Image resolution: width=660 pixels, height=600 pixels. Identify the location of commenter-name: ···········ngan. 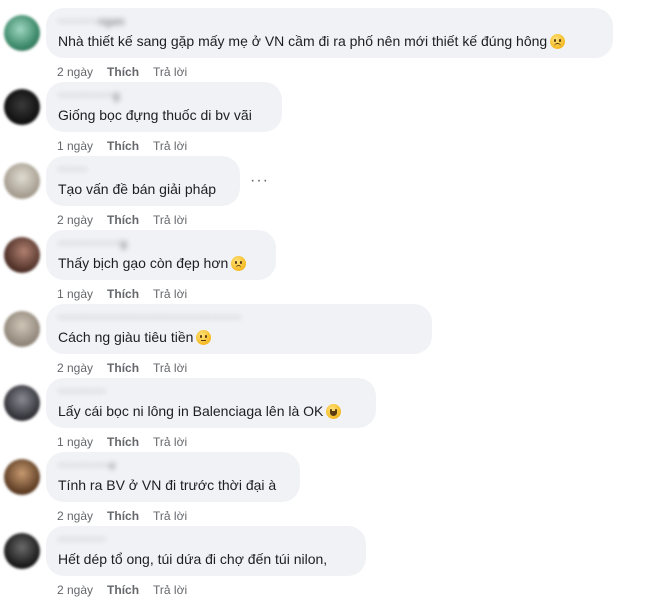
(329, 22).